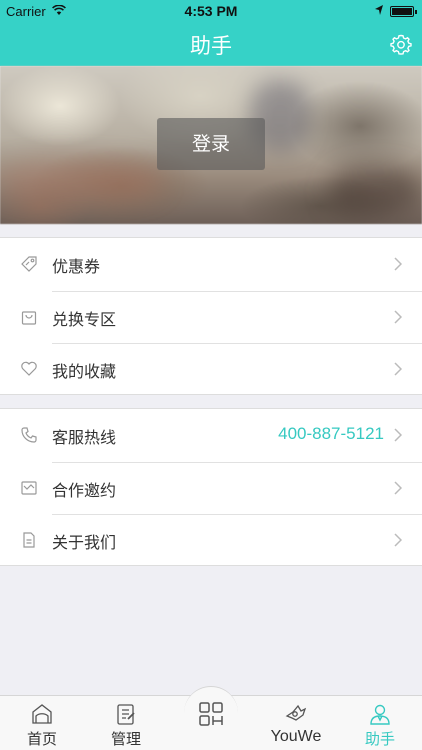 This screenshot has height=750, width=422. What do you see at coordinates (29, 487) in the screenshot?
I see `envelope-icon` at bounding box center [29, 487].